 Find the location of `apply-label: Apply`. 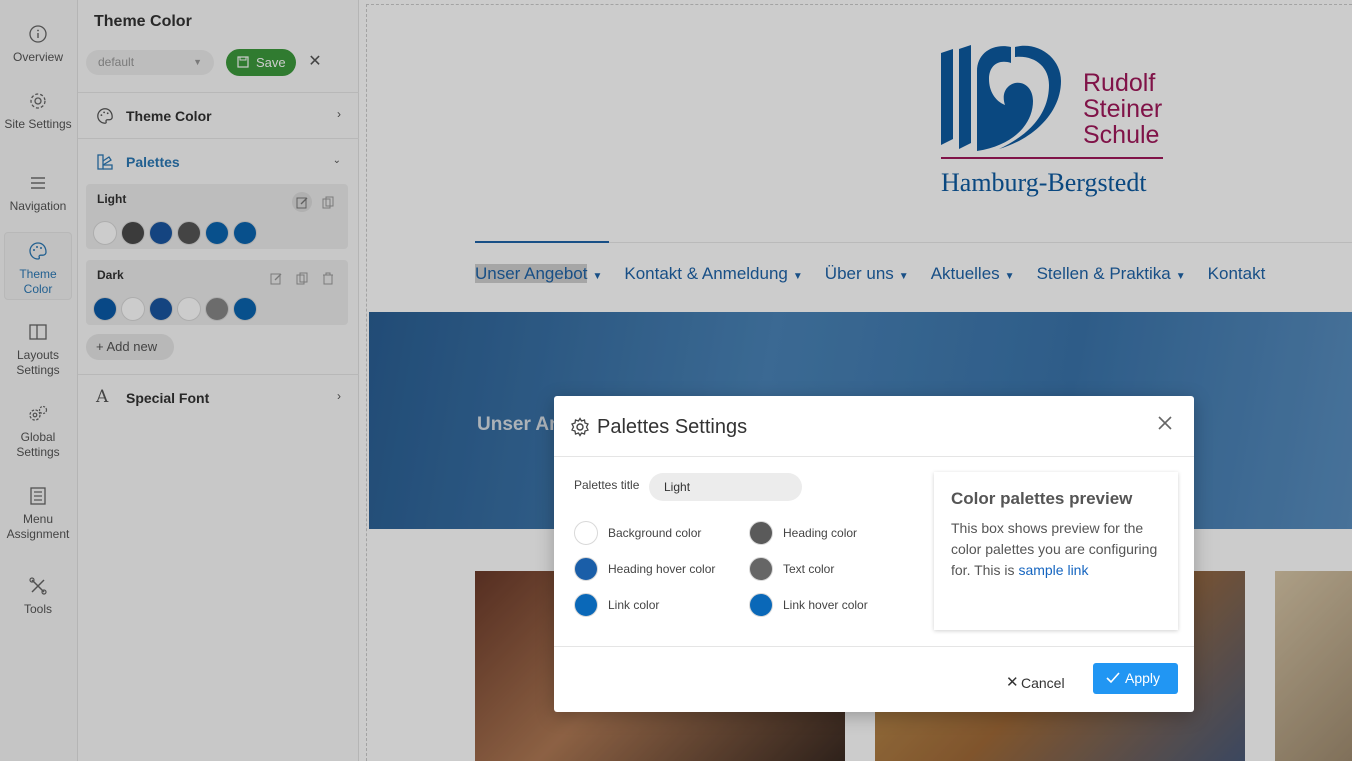

apply-label: Apply is located at coordinates (1143, 678).